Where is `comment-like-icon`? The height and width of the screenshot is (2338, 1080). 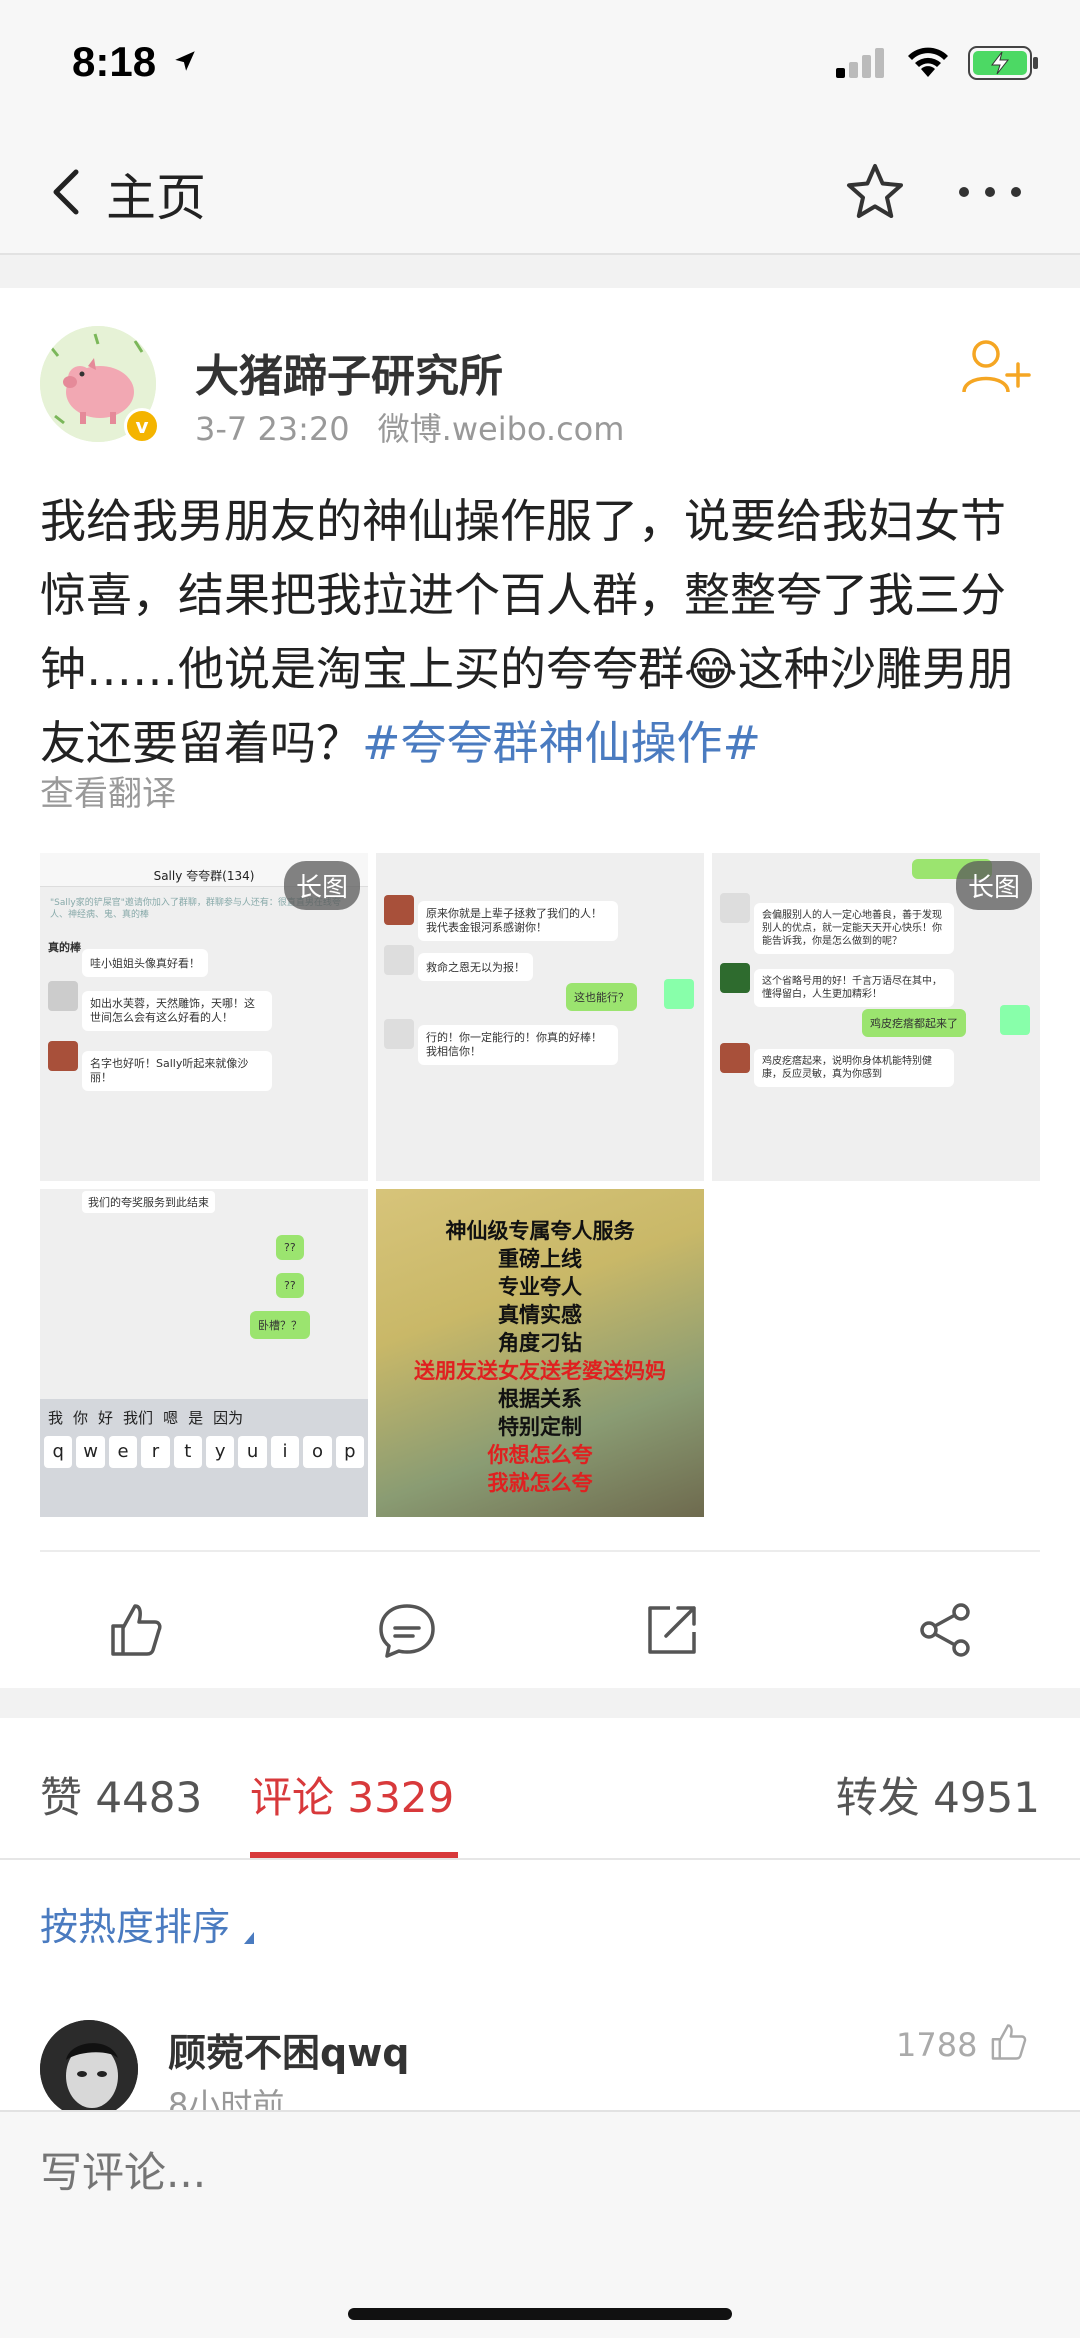
comment-like-icon is located at coordinates (1008, 2042).